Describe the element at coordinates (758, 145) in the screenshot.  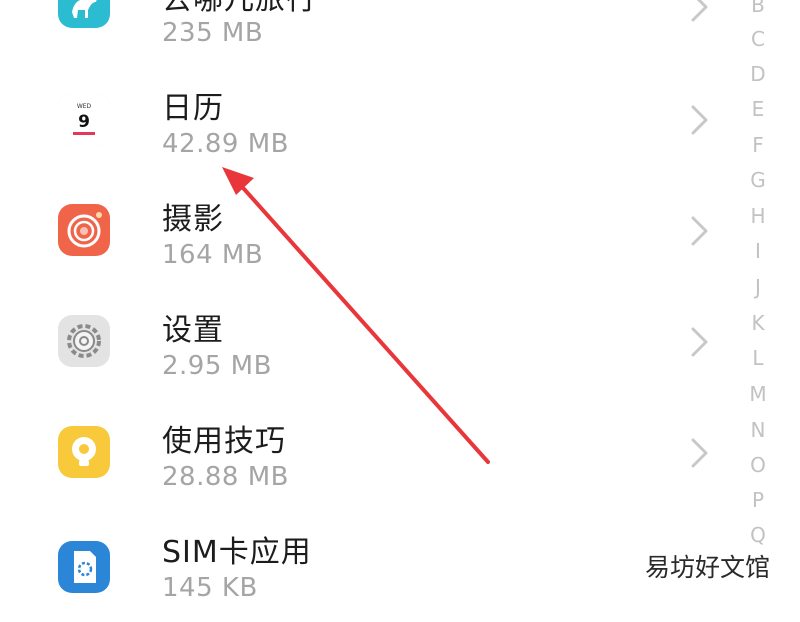
I see `index-letter: F` at that location.